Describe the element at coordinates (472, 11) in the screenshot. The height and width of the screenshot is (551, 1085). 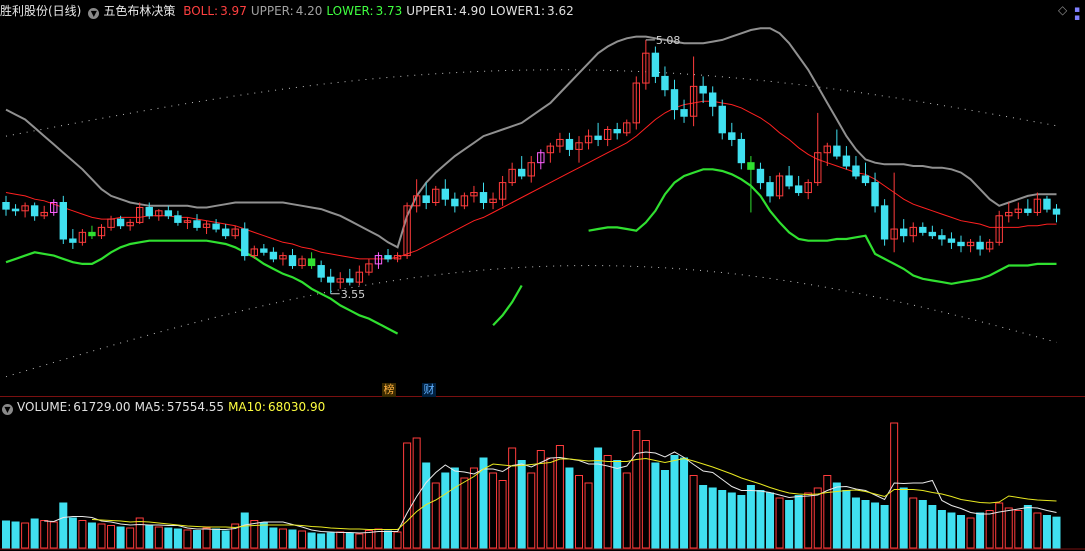
I see `header-value-3: 4.90` at that location.